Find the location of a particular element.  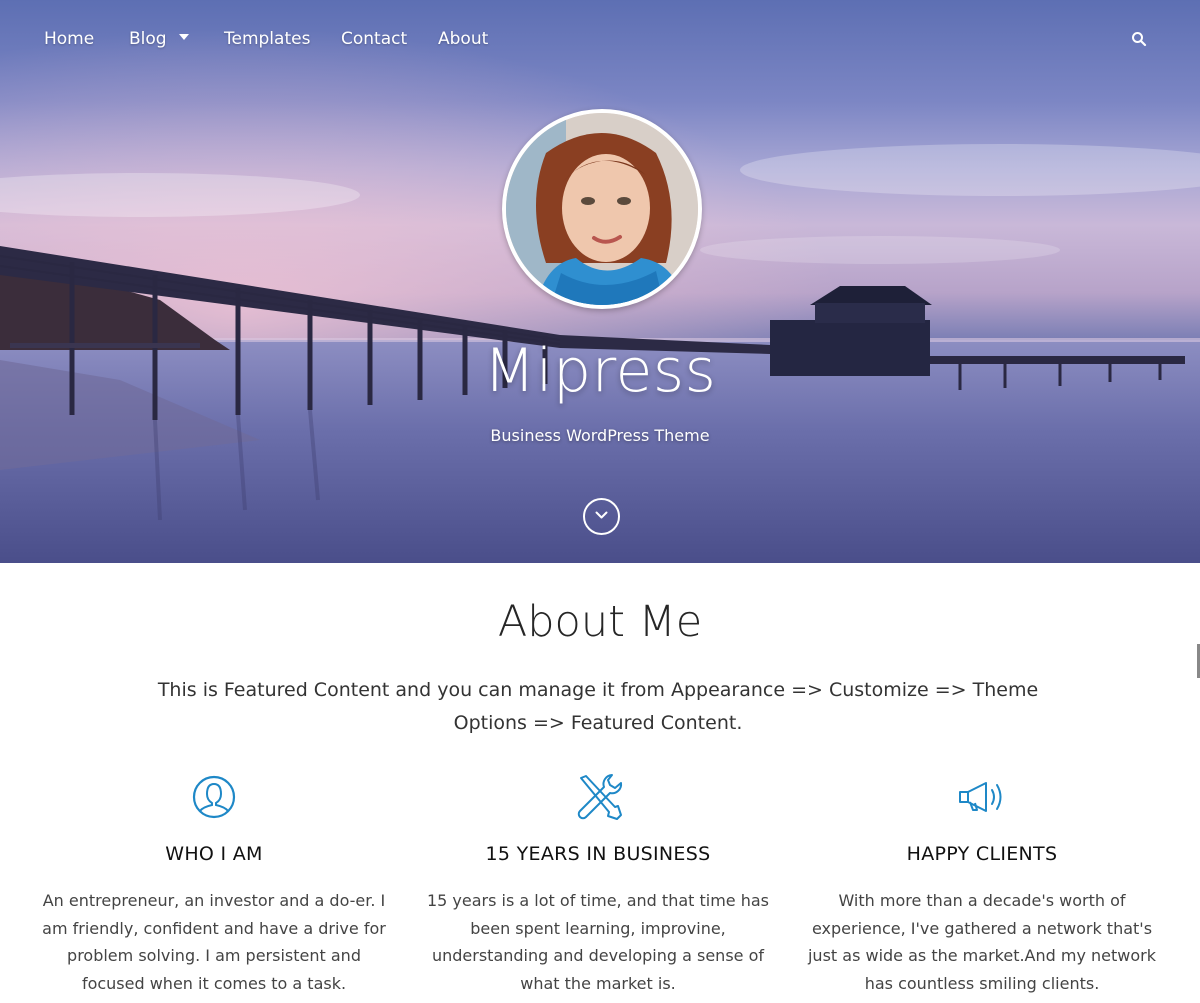

profile-avatar is located at coordinates (602, 209).